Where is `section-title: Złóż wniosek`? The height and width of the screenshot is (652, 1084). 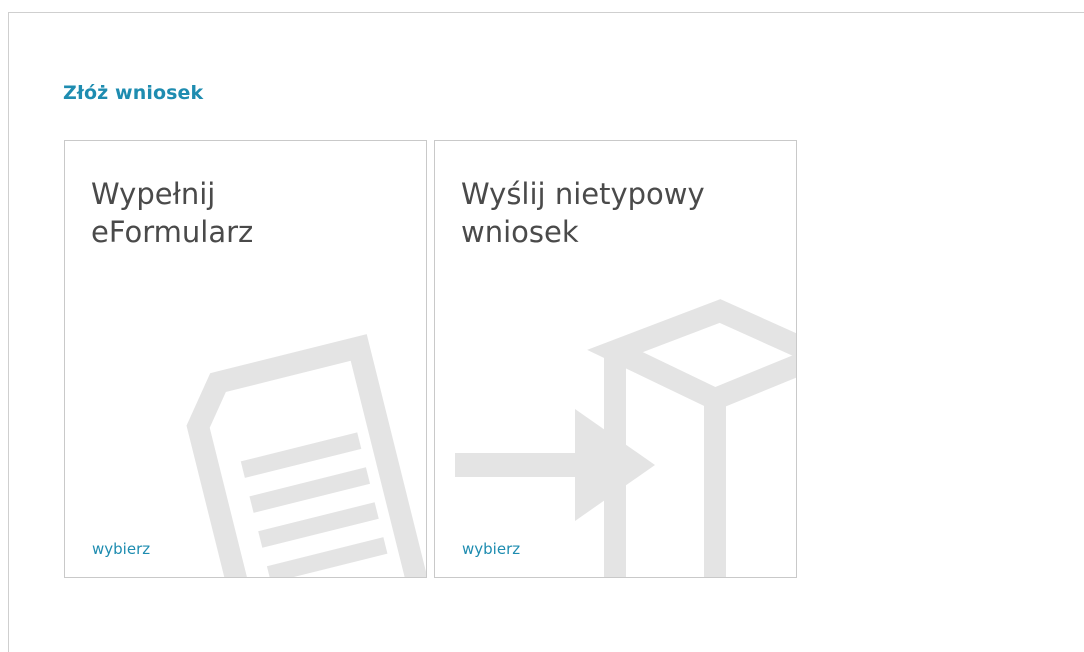 section-title: Złóż wniosek is located at coordinates (133, 93).